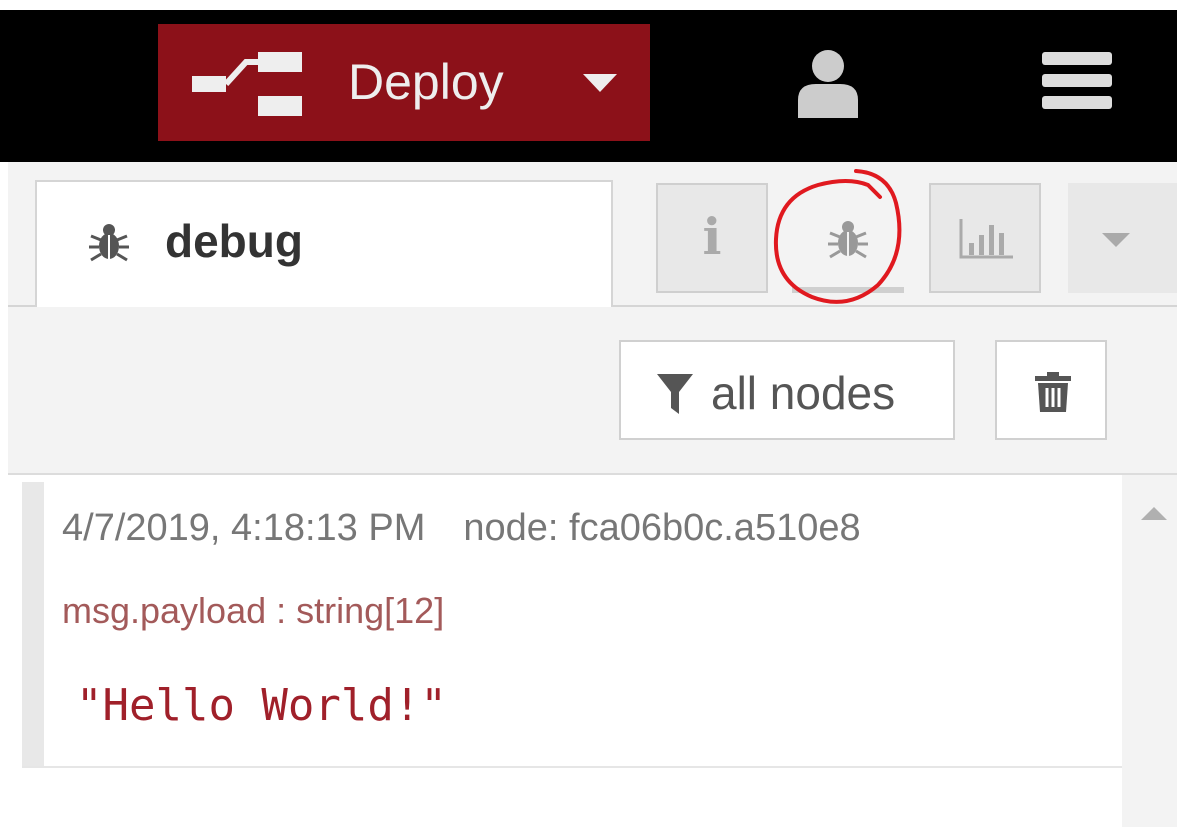 This screenshot has width=1177, height=827. I want to click on info-tab-button: i, so click(712, 238).